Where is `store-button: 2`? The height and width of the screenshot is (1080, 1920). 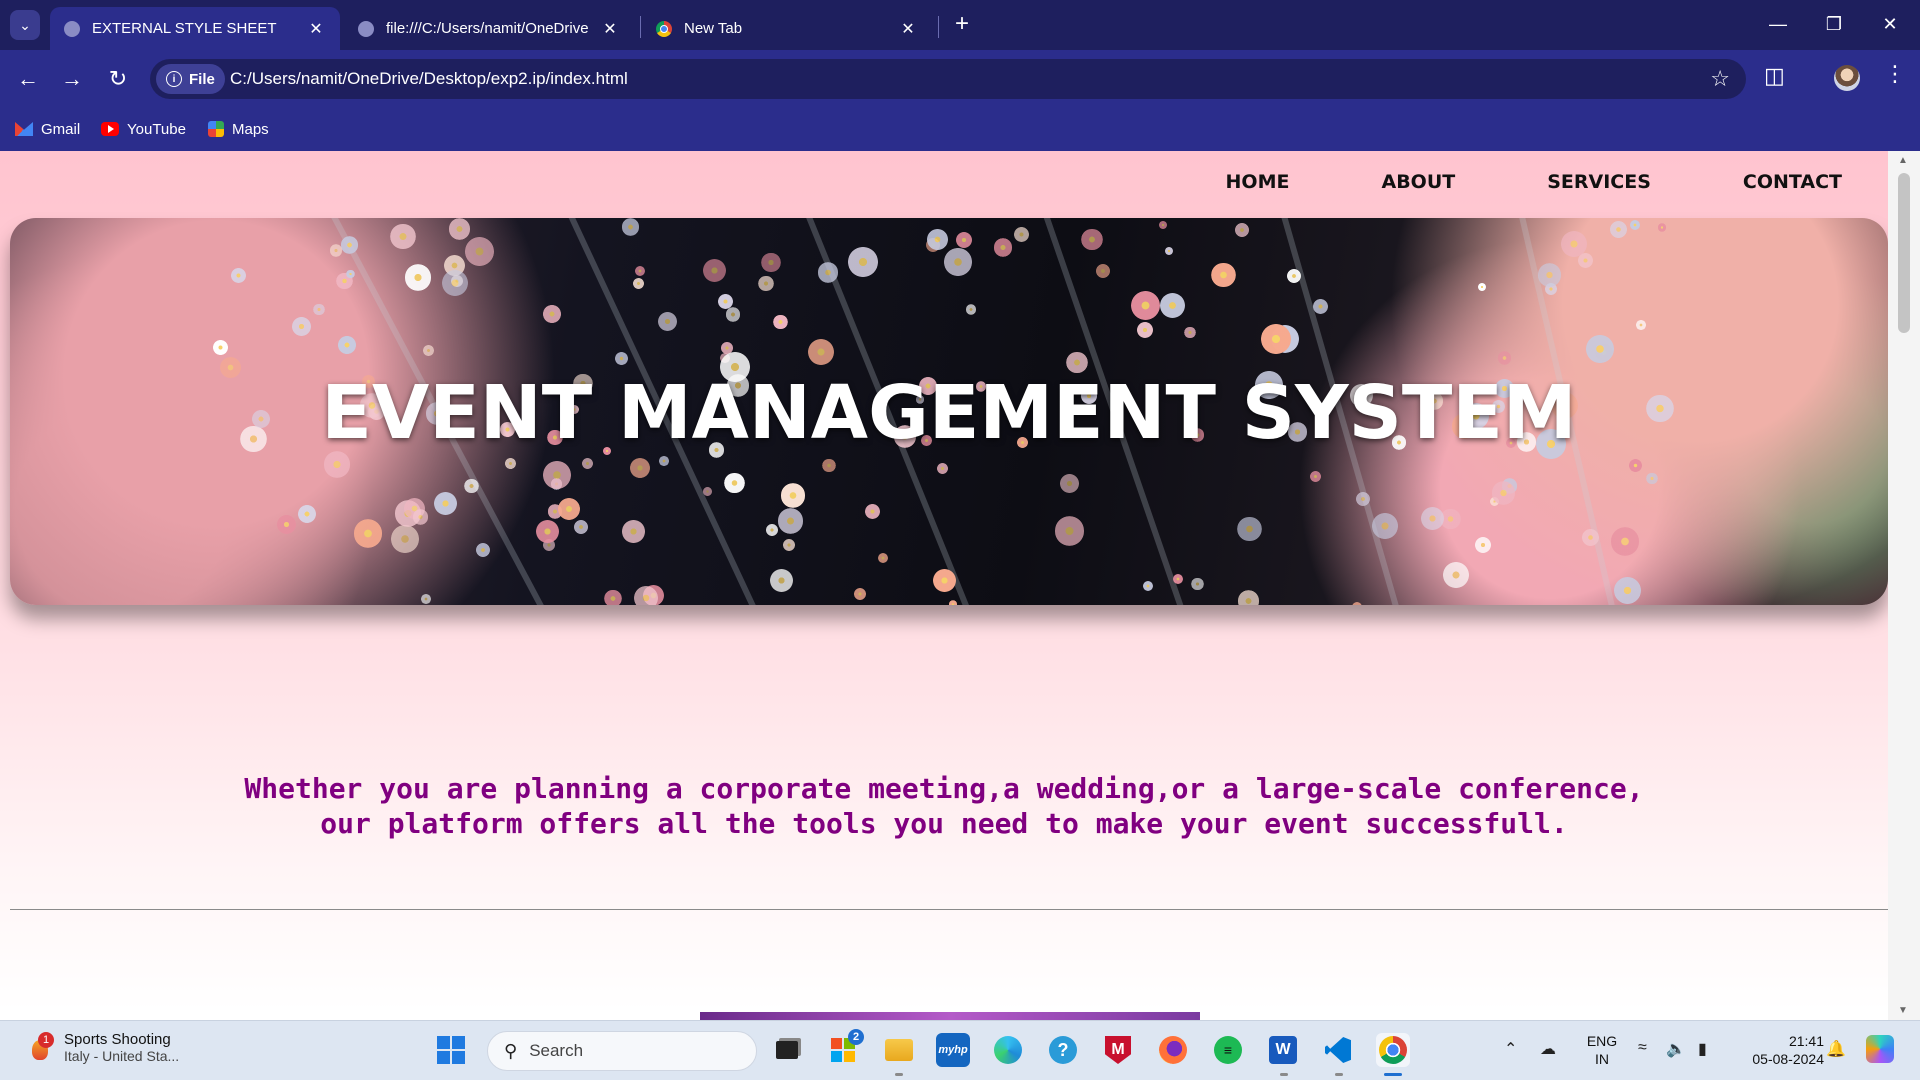 store-button: 2 is located at coordinates (845, 1048).